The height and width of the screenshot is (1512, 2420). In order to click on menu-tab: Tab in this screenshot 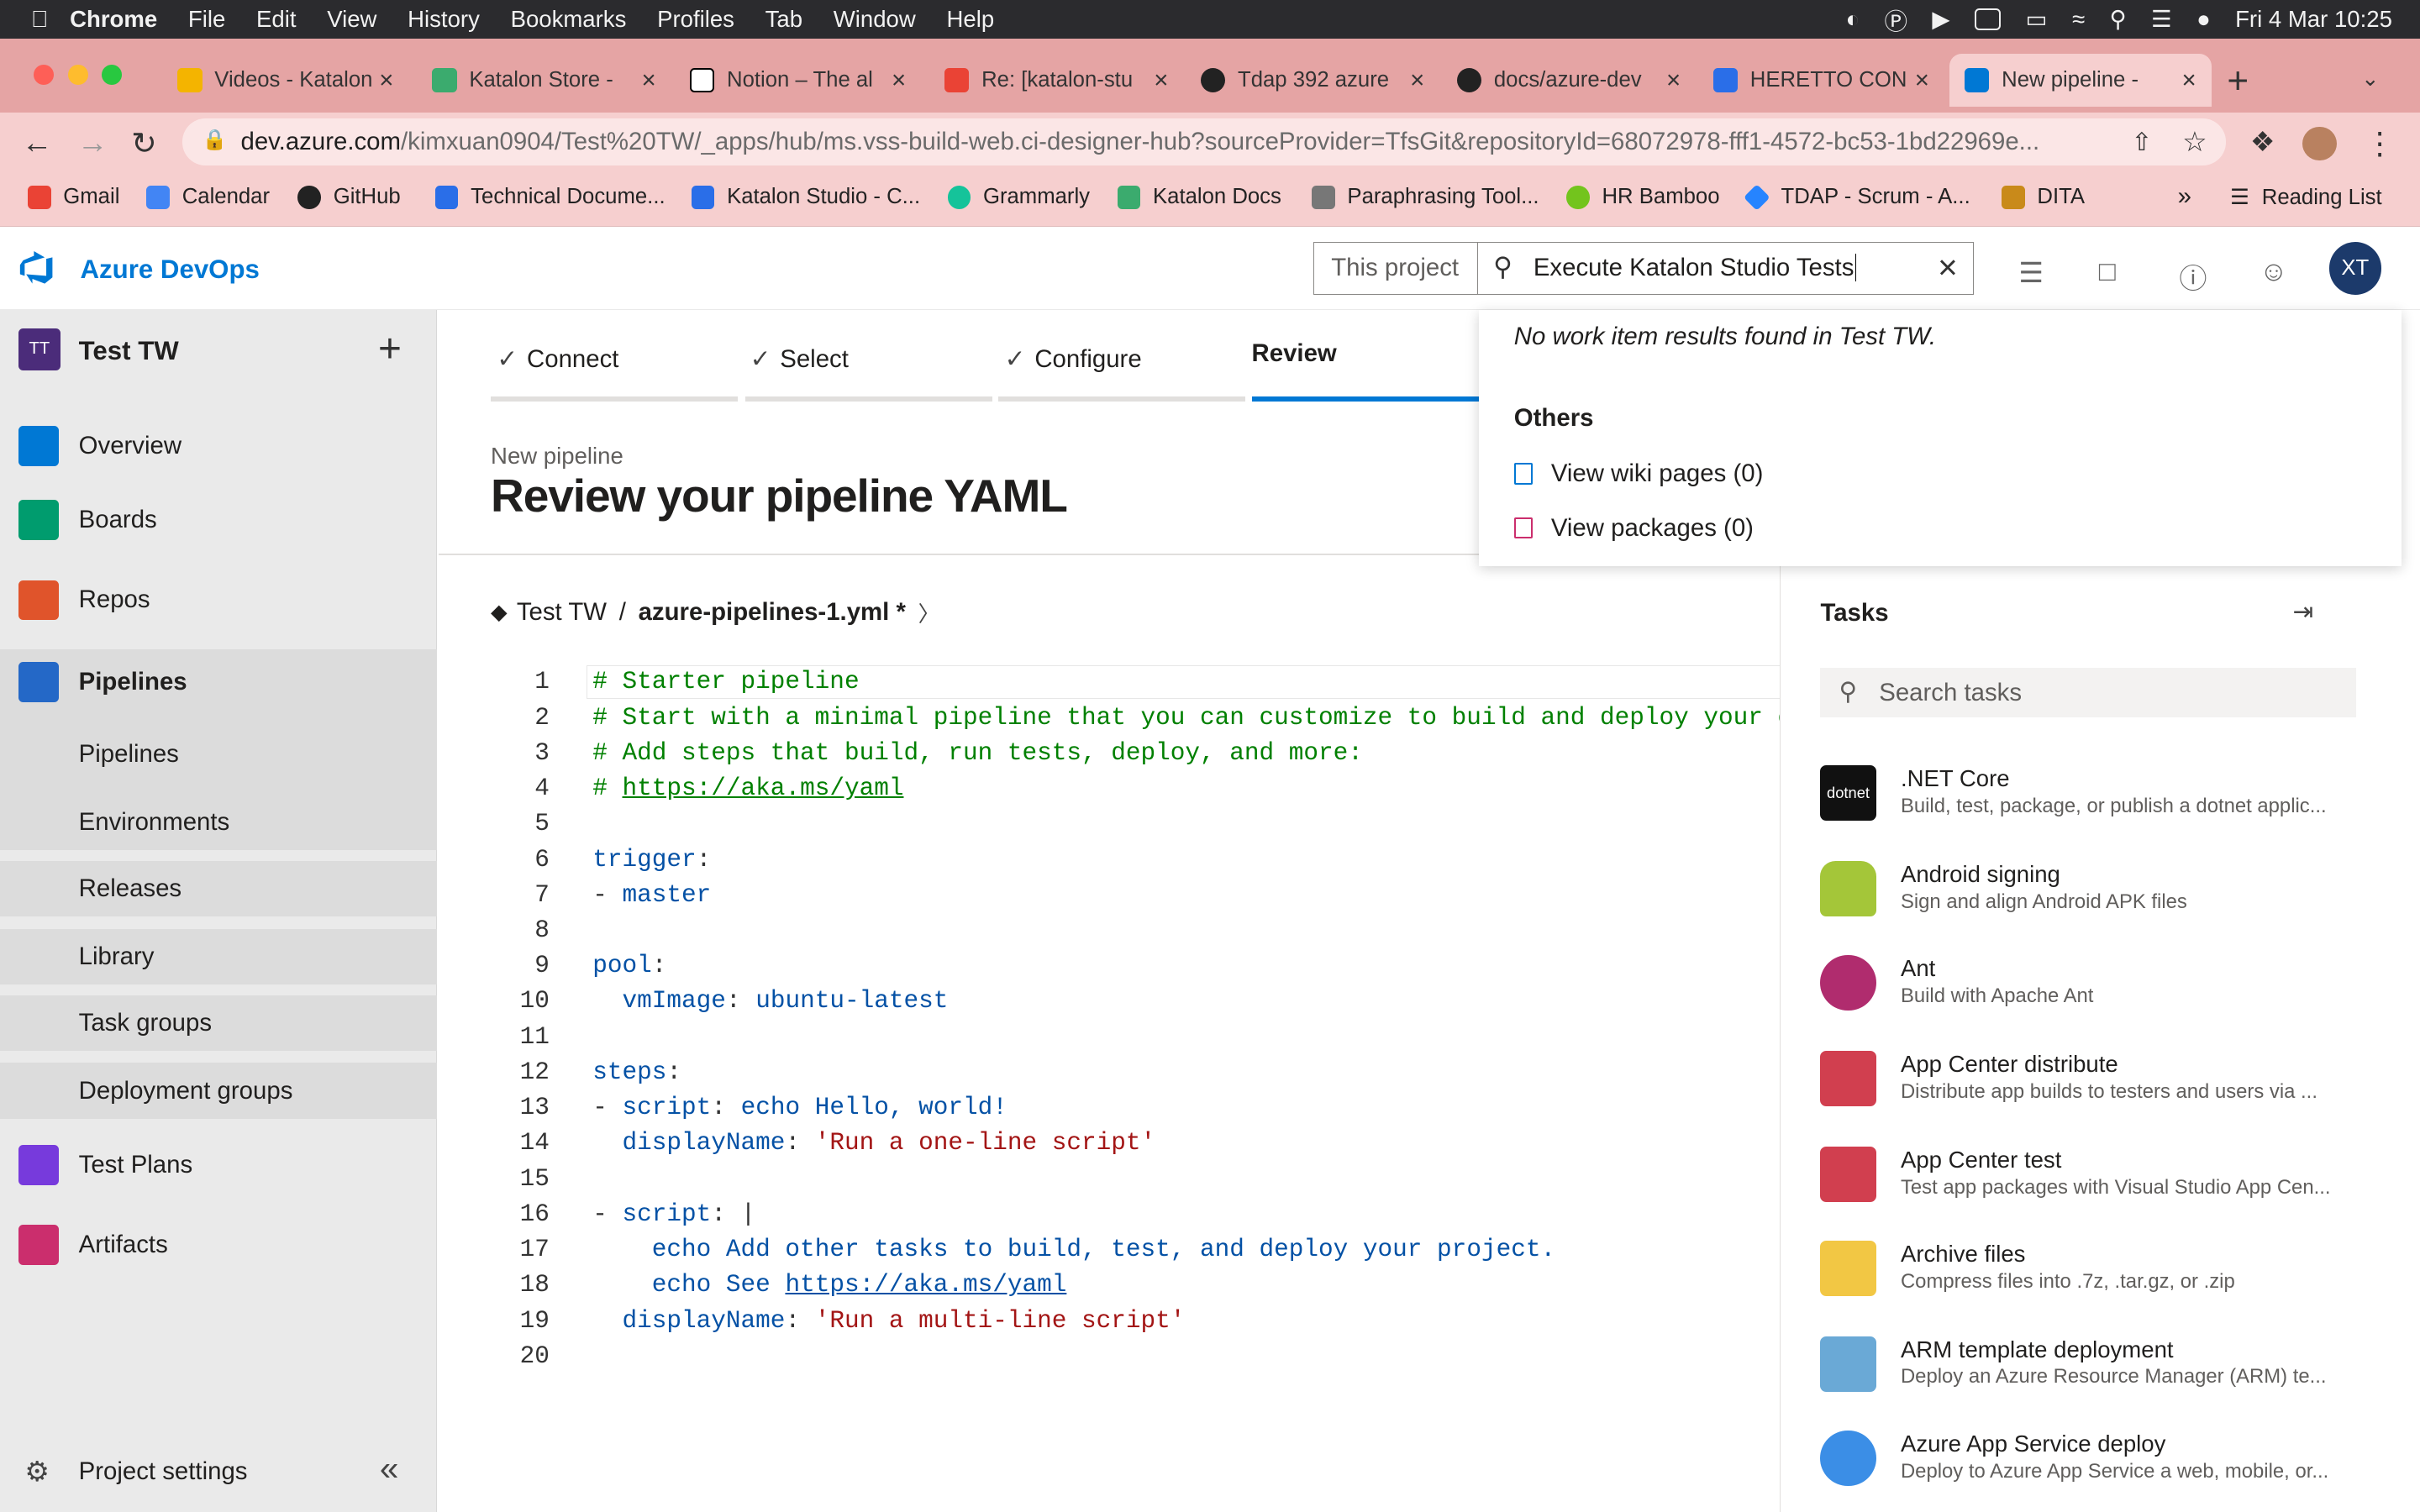, I will do `click(783, 19)`.